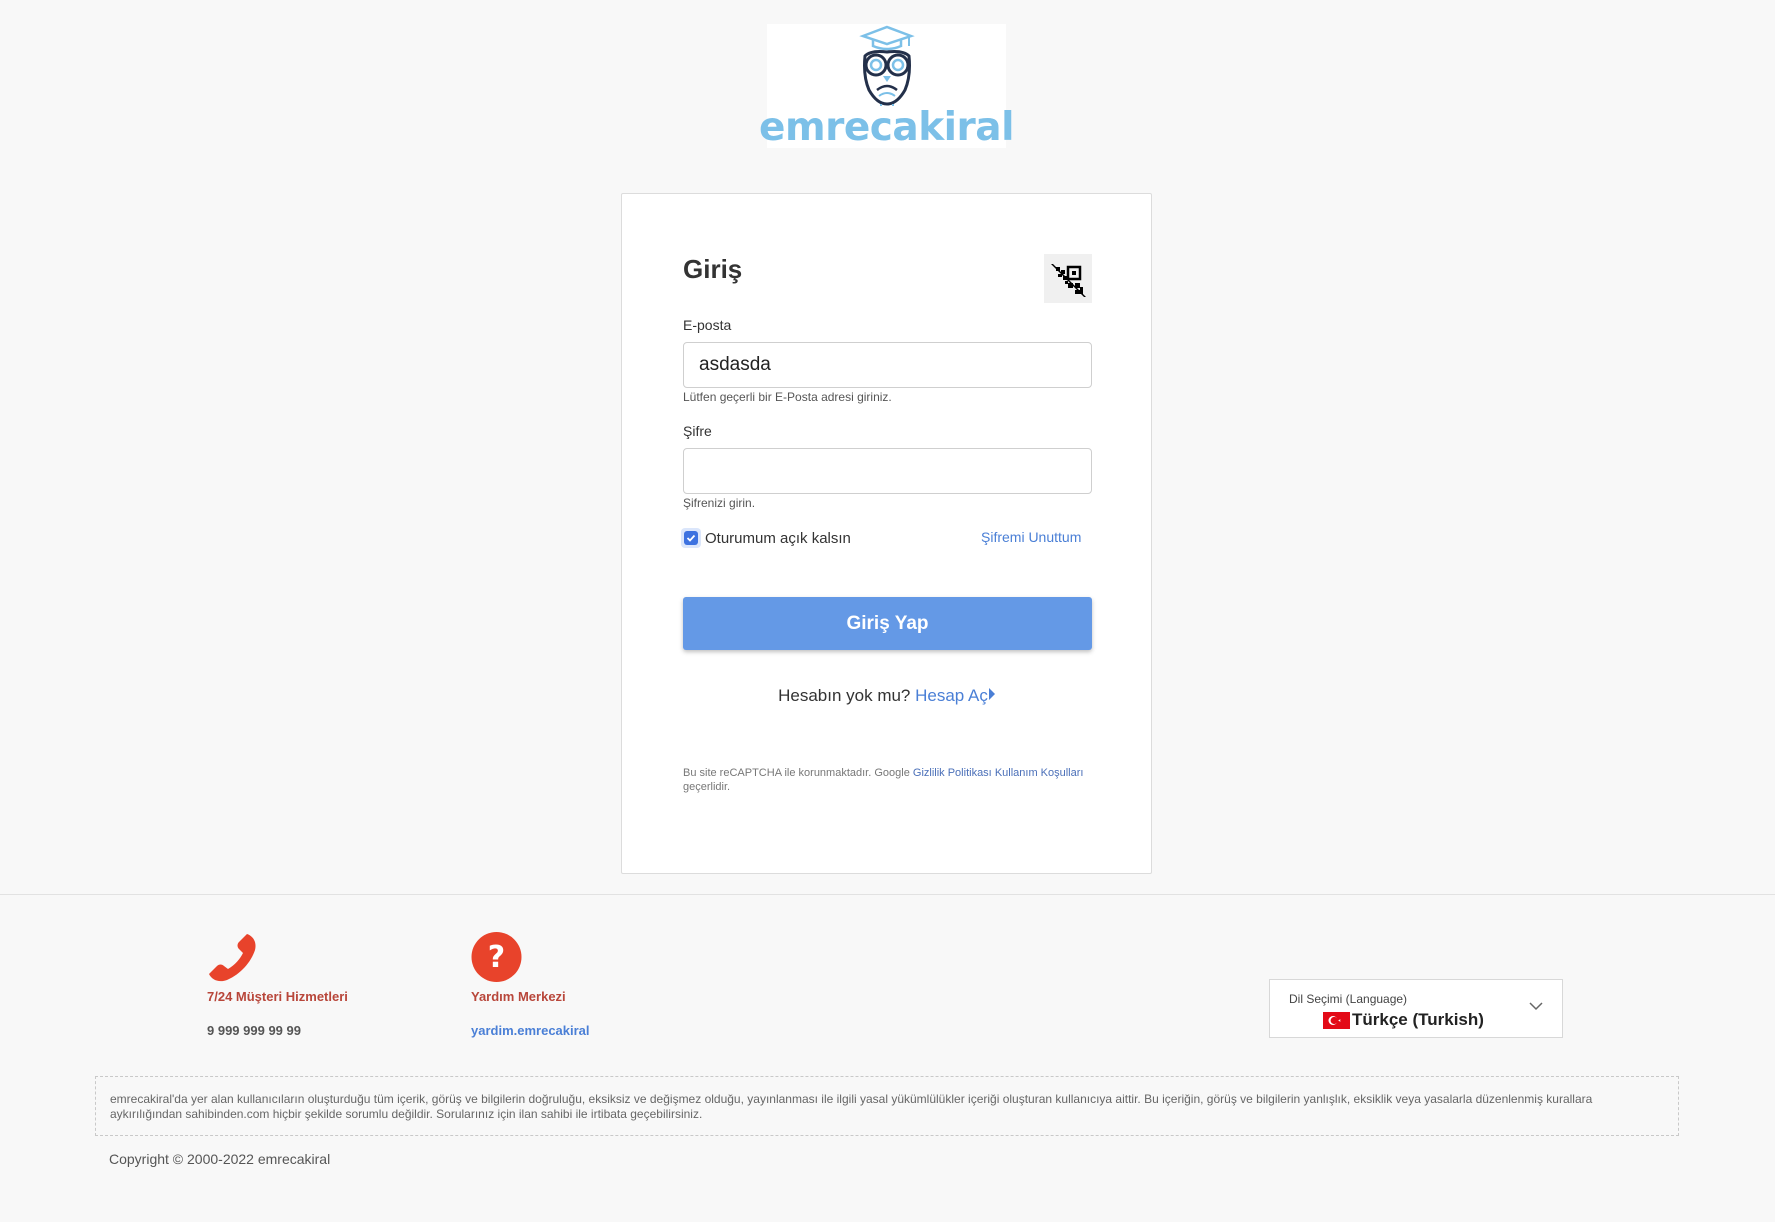 This screenshot has width=1775, height=1222. I want to click on copyright: Copyright © 2000-2022 emrecakiral, so click(220, 1159).